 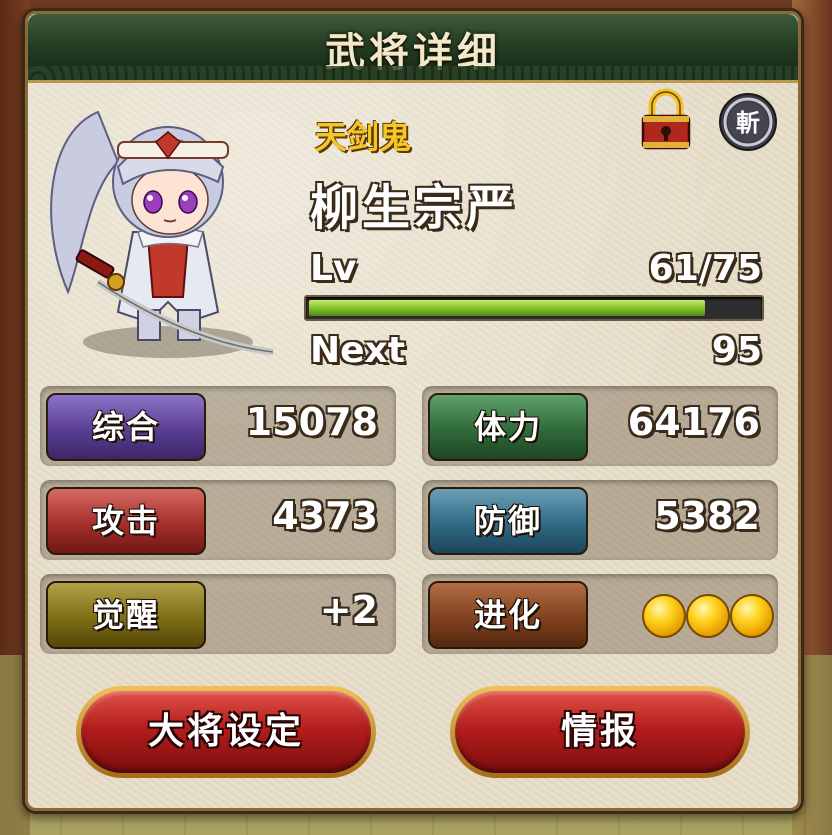 I want to click on next-label: Next, so click(x=357, y=350).